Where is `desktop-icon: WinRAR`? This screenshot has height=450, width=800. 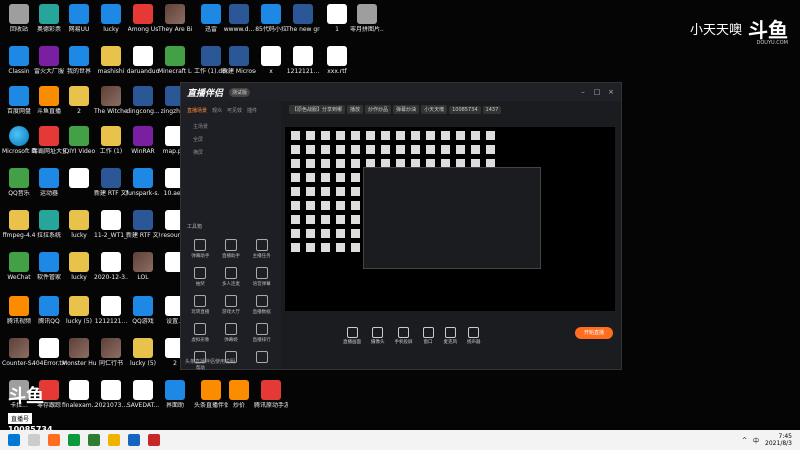 desktop-icon: WinRAR is located at coordinates (143, 140).